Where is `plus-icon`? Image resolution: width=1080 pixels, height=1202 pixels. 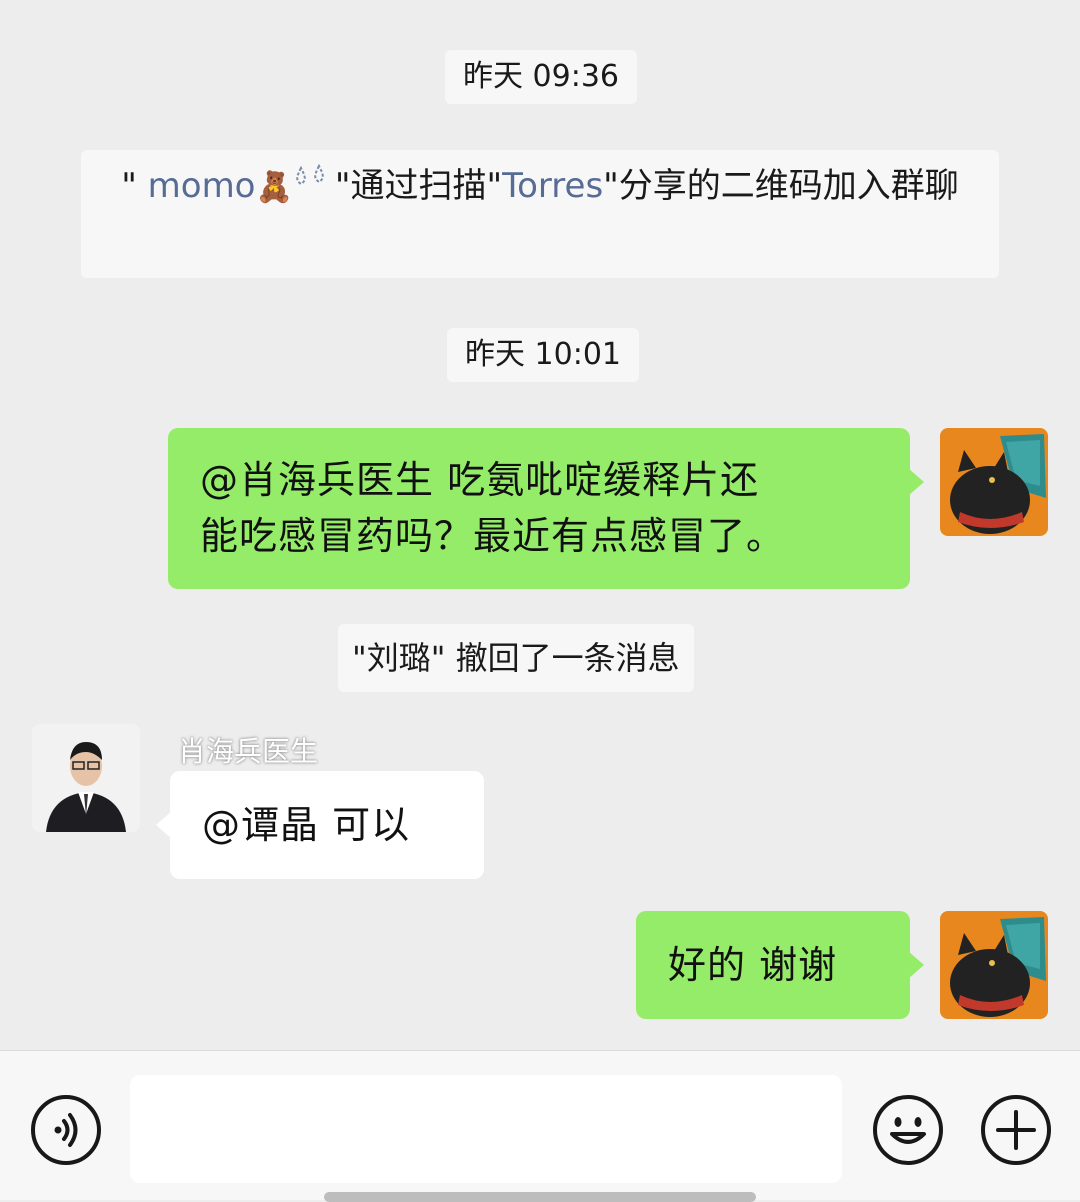
plus-icon is located at coordinates (1016, 1130).